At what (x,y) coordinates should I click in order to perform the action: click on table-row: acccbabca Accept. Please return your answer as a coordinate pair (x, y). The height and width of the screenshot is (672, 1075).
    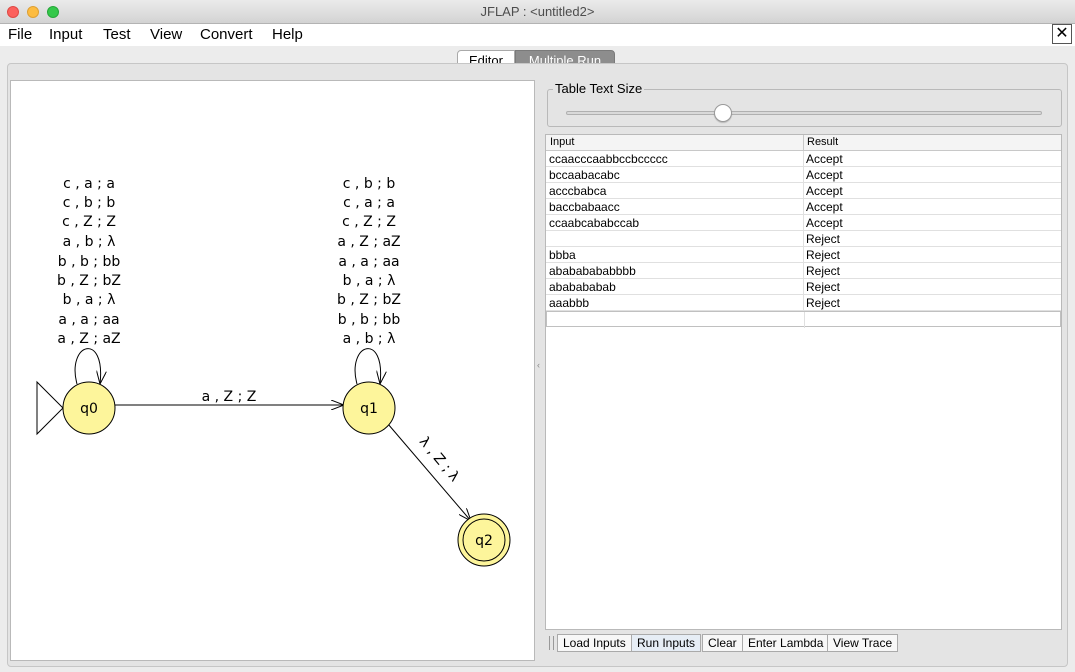
    Looking at the image, I should click on (803, 191).